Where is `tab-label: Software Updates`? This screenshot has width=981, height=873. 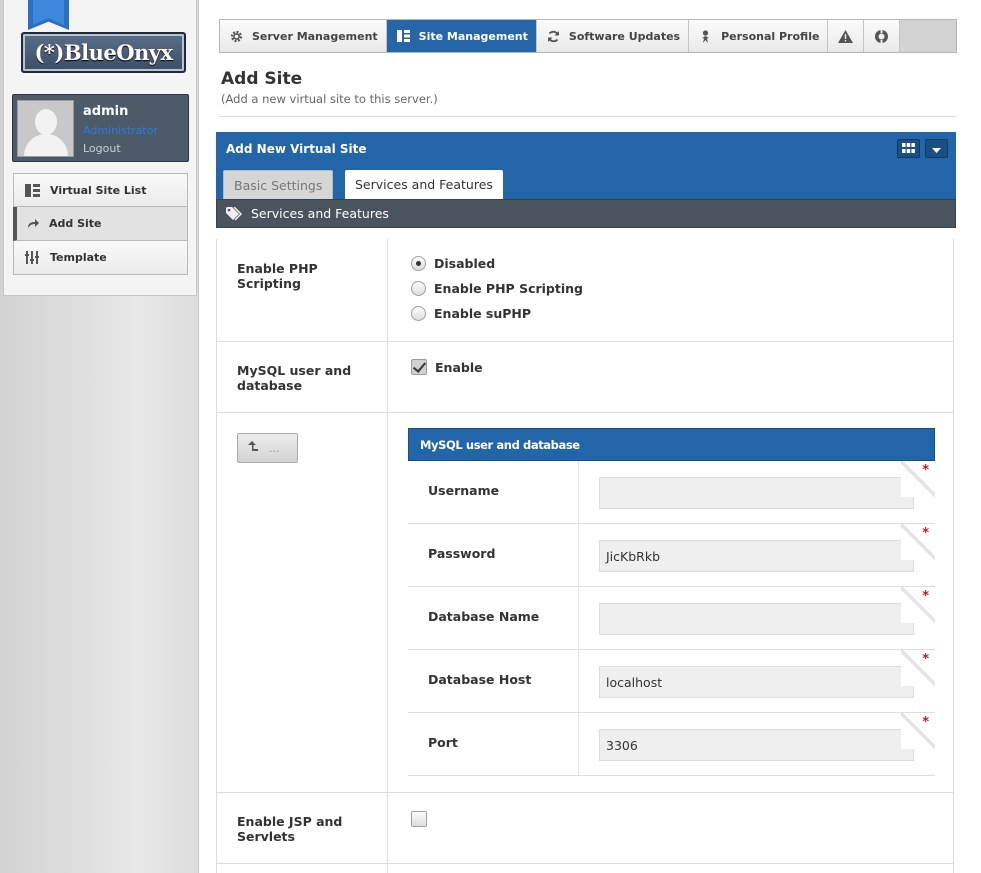 tab-label: Software Updates is located at coordinates (624, 36).